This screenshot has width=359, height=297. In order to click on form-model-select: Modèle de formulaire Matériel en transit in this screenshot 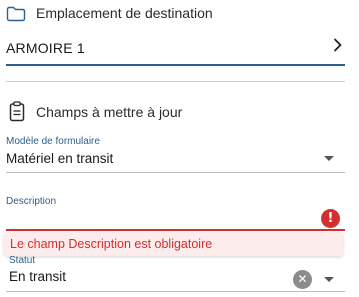, I will do `click(179, 153)`.